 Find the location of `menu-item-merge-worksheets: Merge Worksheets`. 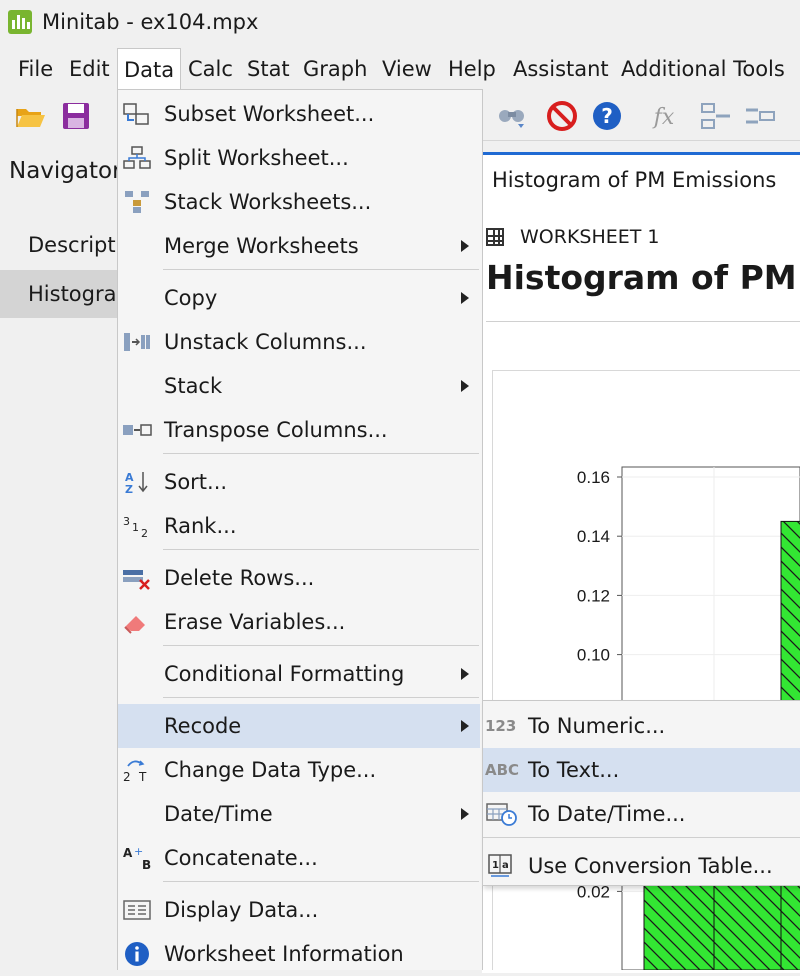

menu-item-merge-worksheets: Merge Worksheets is located at coordinates (299, 246).